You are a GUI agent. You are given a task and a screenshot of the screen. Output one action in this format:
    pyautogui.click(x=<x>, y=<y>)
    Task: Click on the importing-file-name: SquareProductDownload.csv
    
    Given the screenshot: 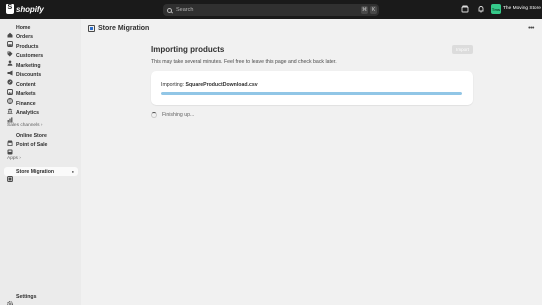 What is the action you would take?
    pyautogui.click(x=221, y=85)
    